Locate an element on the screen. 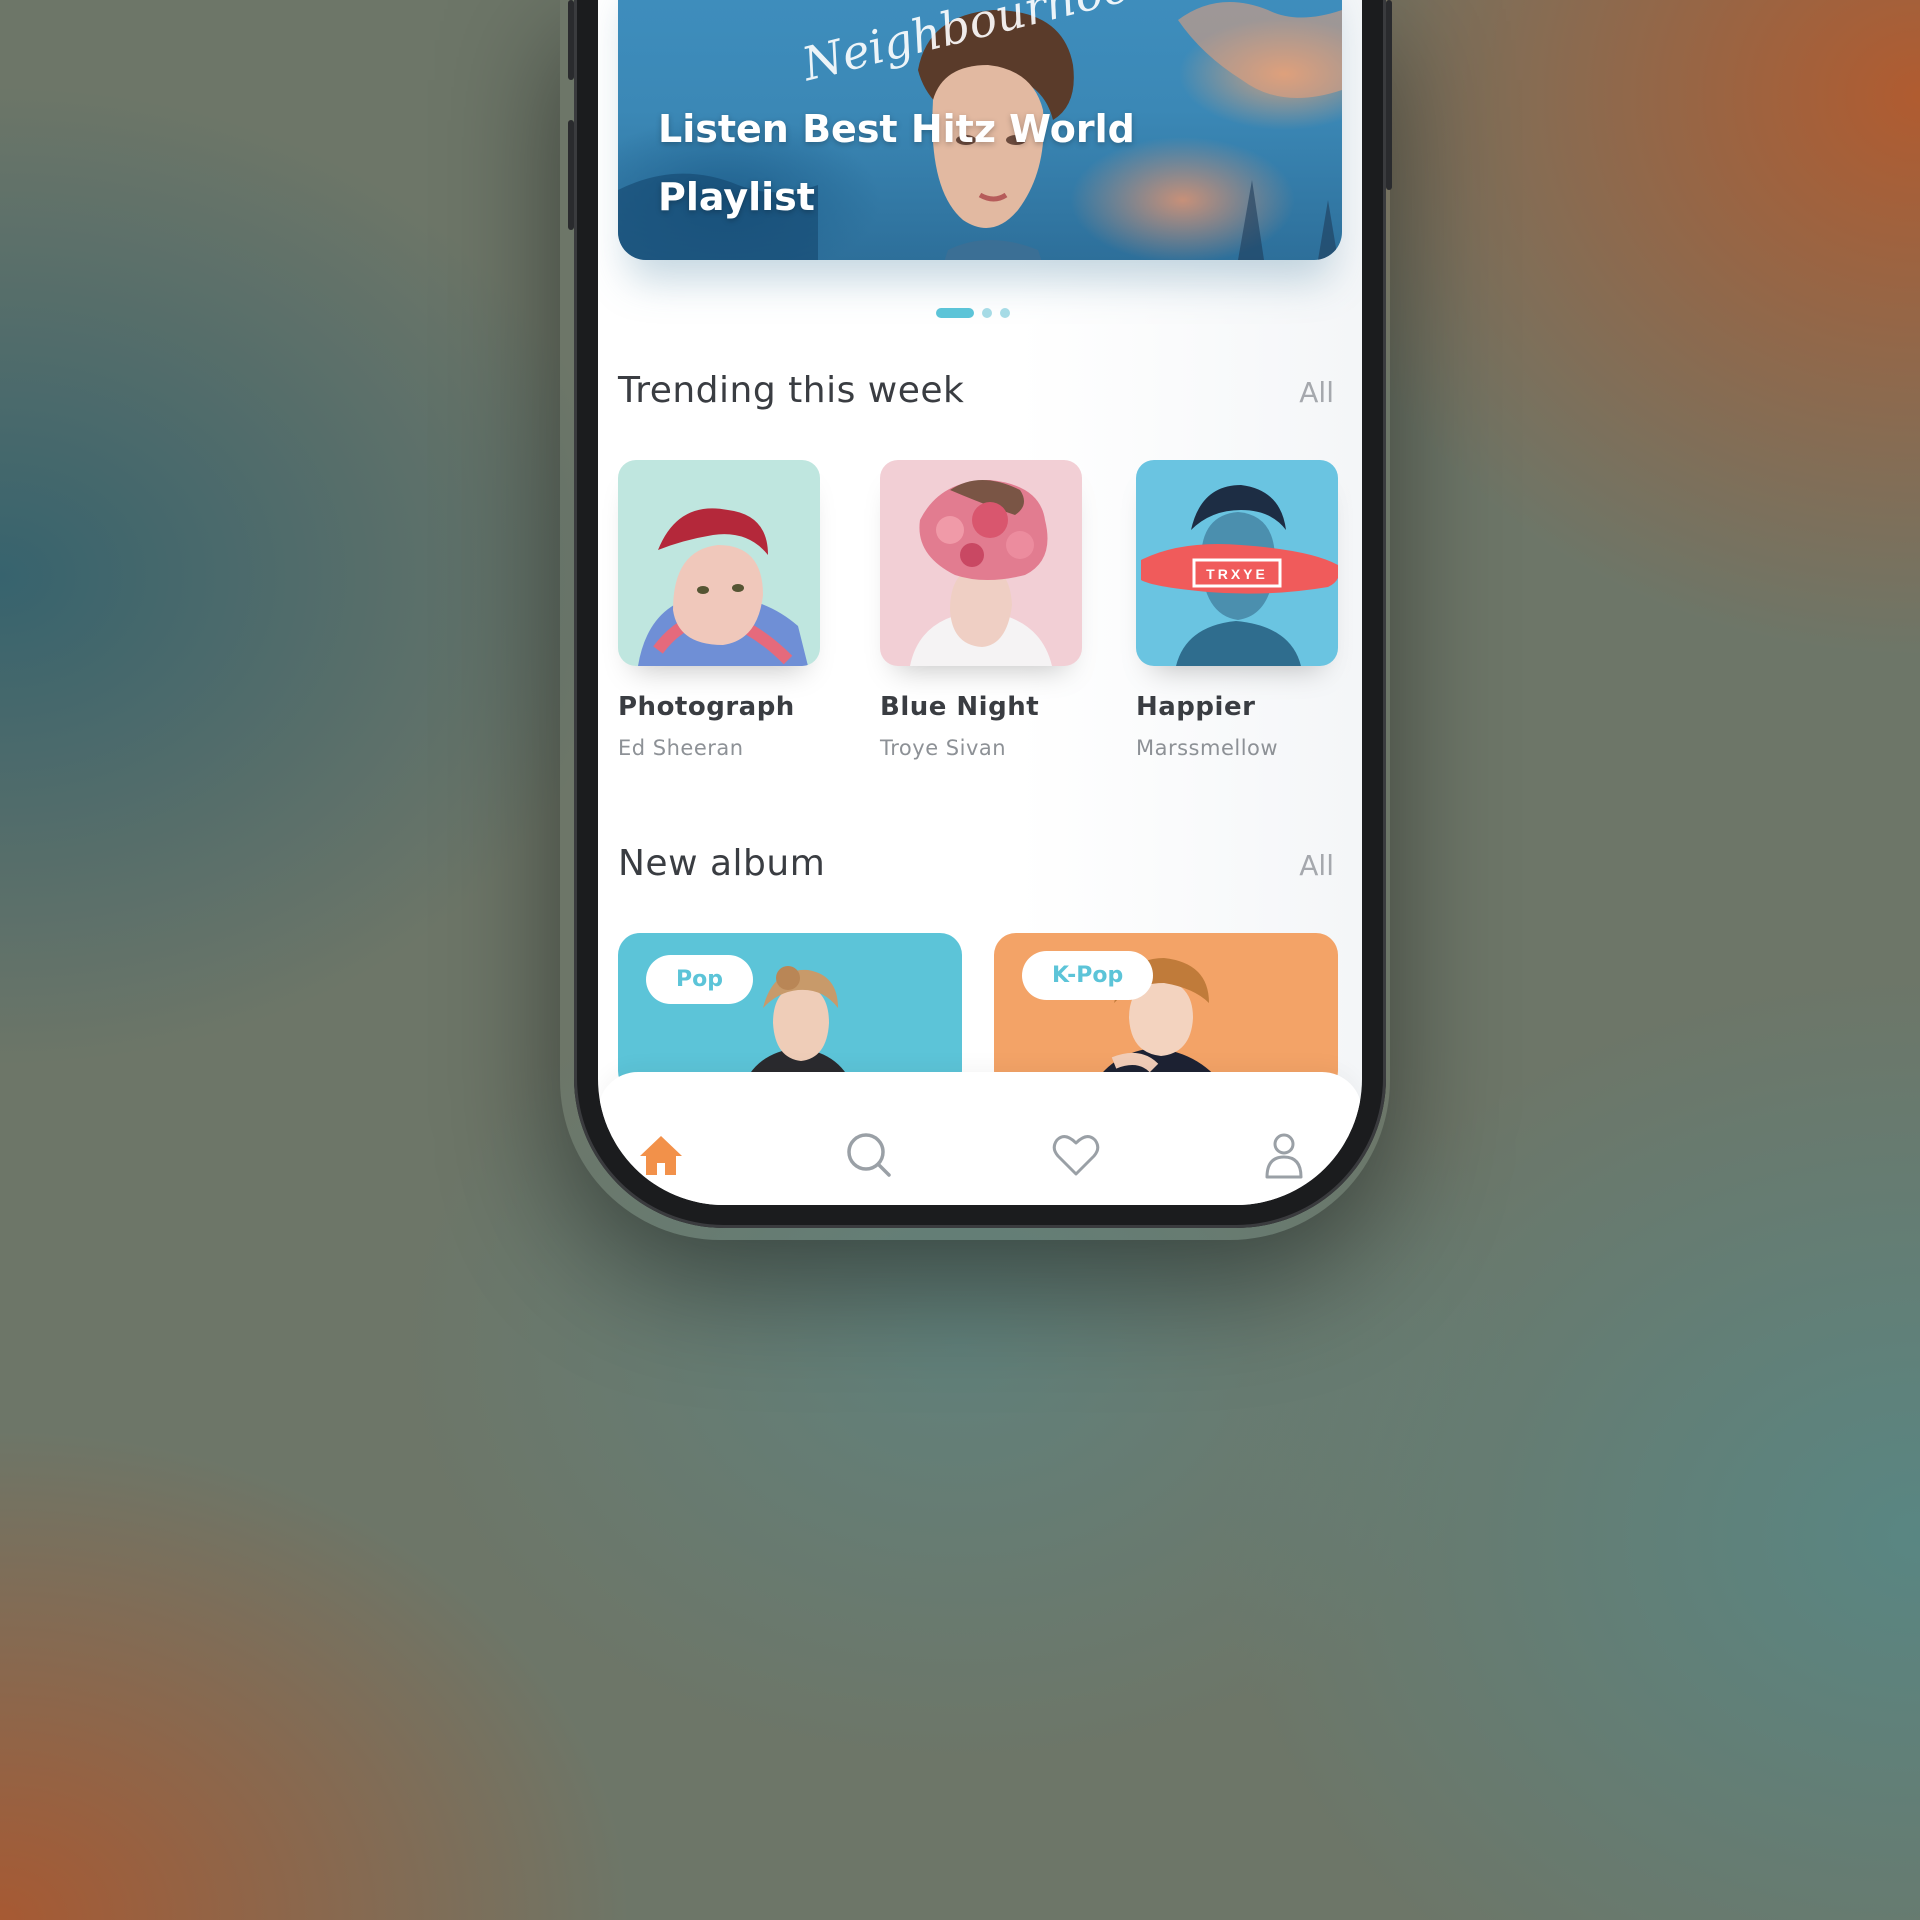  tab-profile is located at coordinates (1284, 1155).